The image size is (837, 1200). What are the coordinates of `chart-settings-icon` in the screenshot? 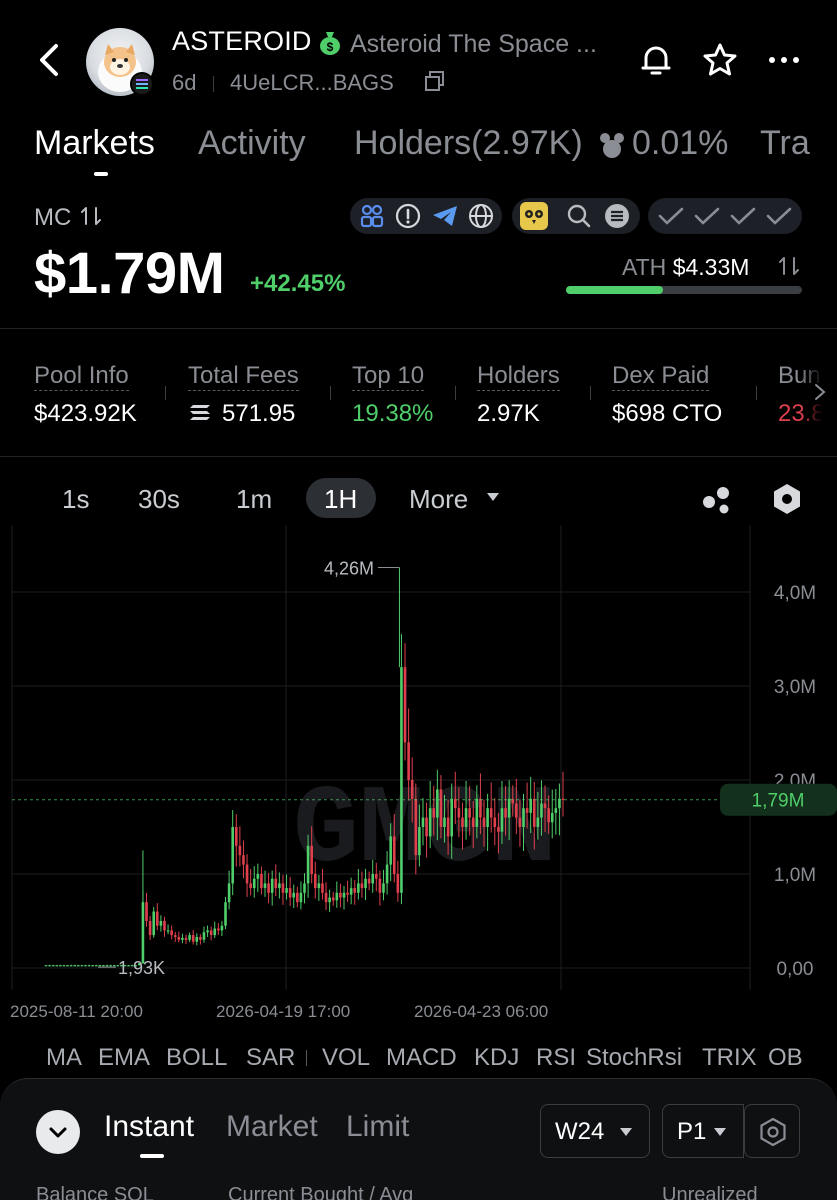 It's located at (787, 499).